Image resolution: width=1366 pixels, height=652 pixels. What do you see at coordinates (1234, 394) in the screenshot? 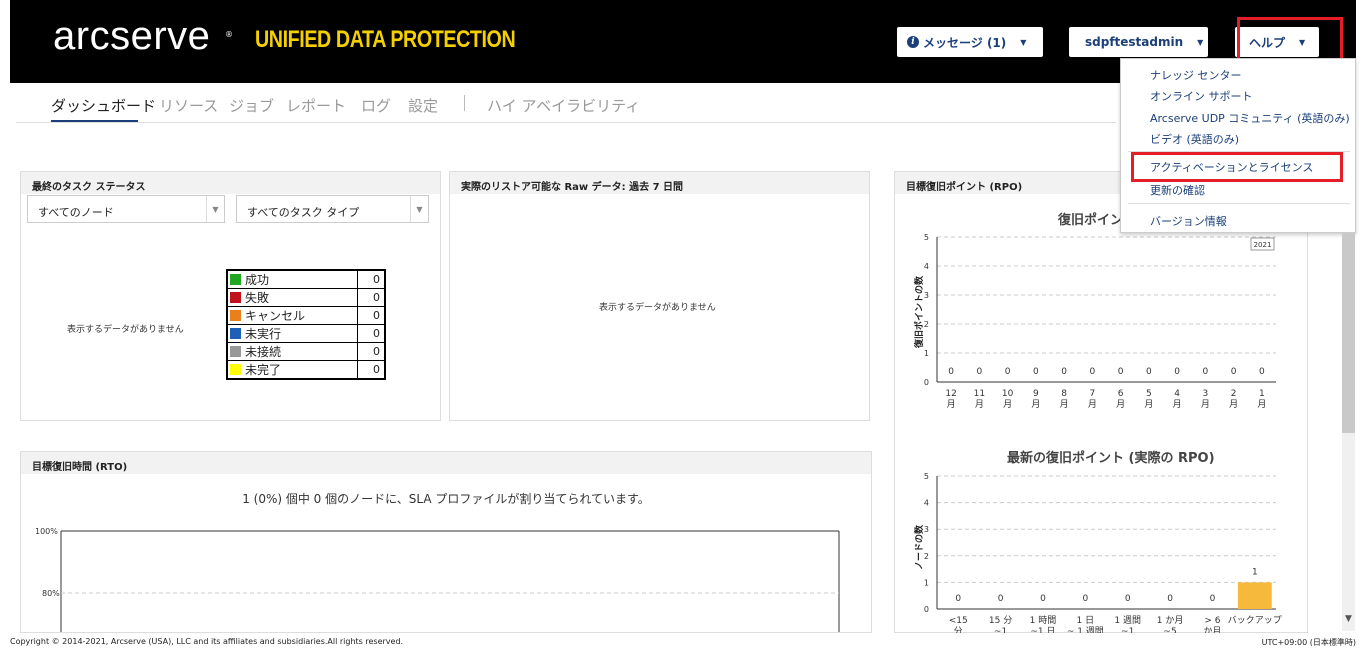
I see `x-tick-label: 2` at bounding box center [1234, 394].